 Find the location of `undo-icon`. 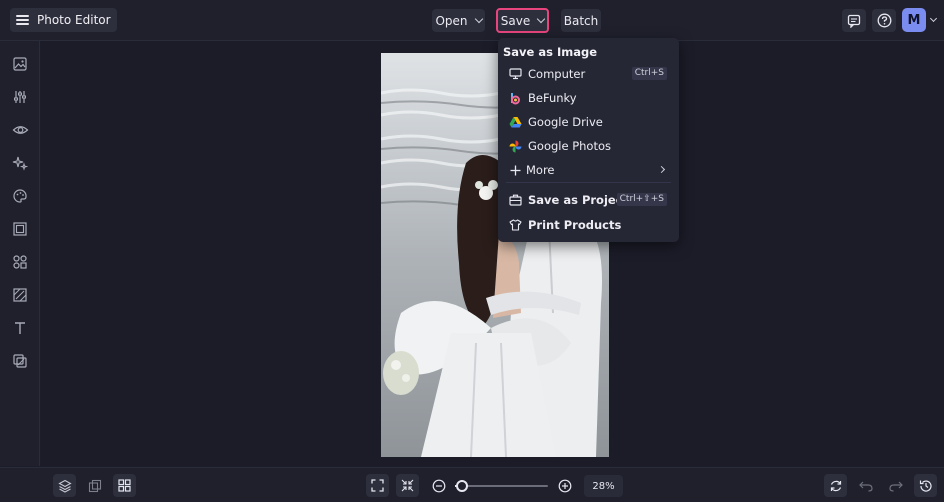

undo-icon is located at coordinates (865, 486).